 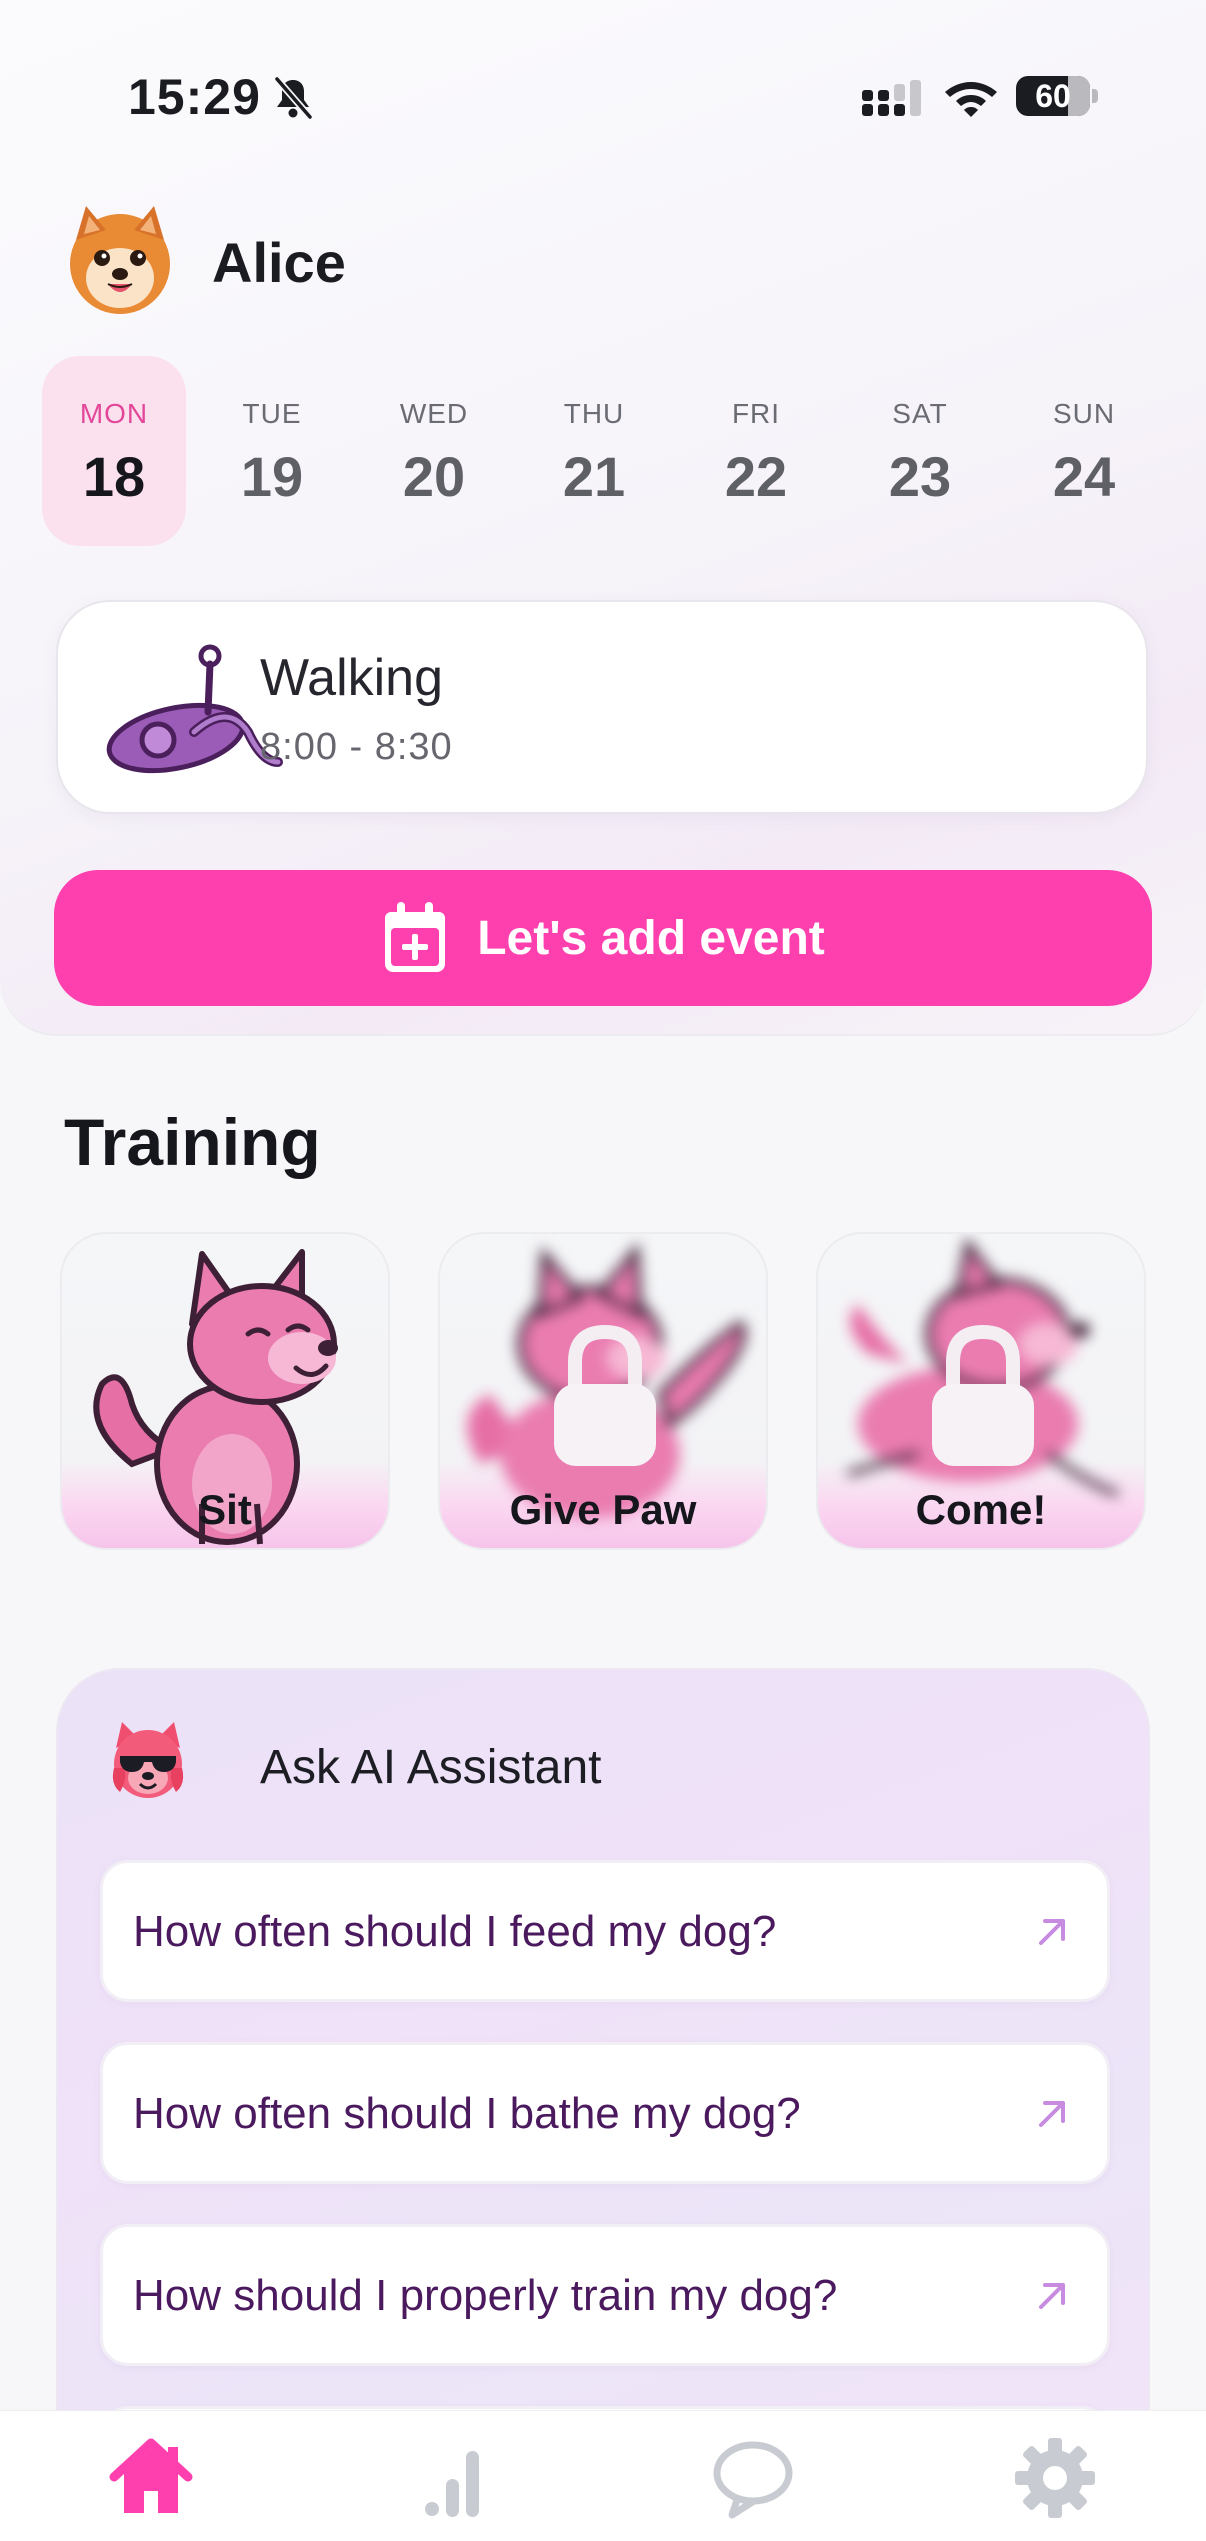 I want to click on tab-stats, so click(x=455, y=2478).